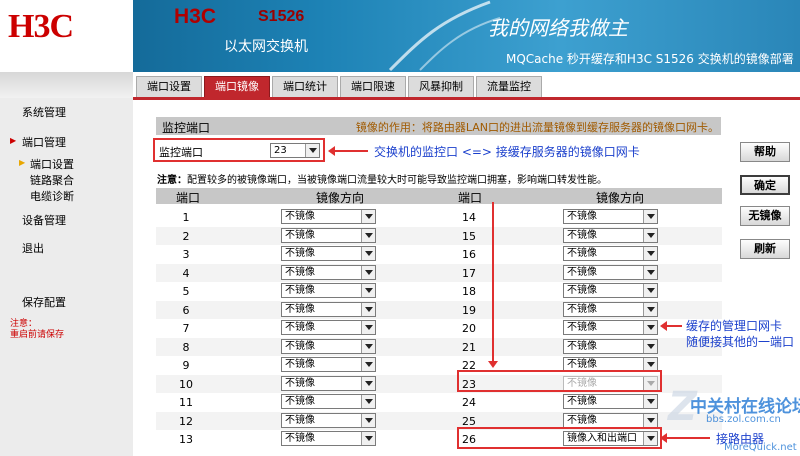 The width and height of the screenshot is (800, 456). Describe the element at coordinates (469, 328) in the screenshot. I see `port-number: 20` at that location.